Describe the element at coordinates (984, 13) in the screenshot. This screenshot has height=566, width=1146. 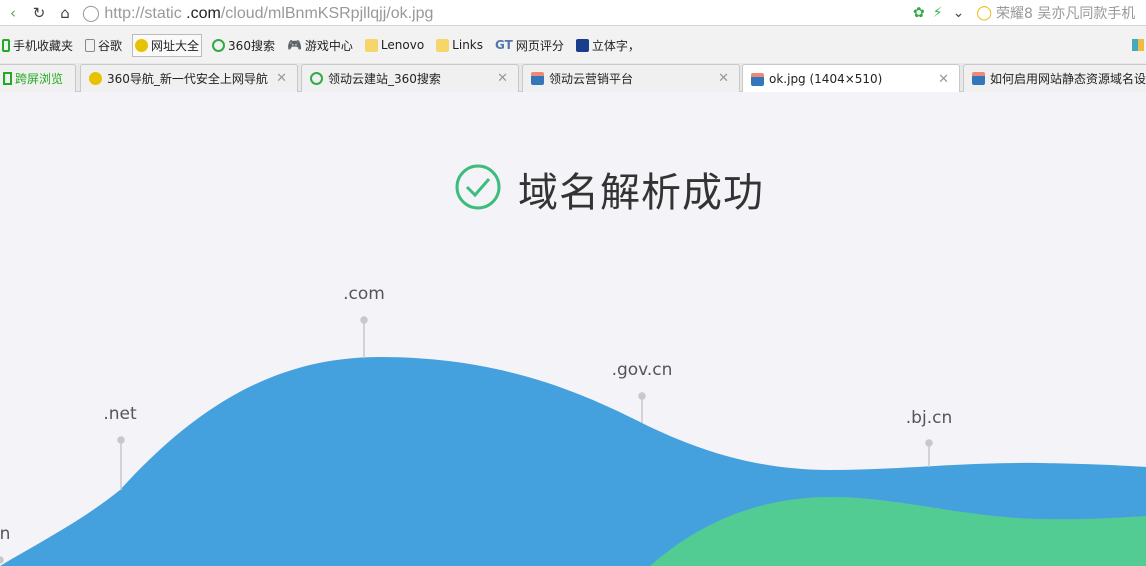
I see `search-engine-icon: ◯` at that location.